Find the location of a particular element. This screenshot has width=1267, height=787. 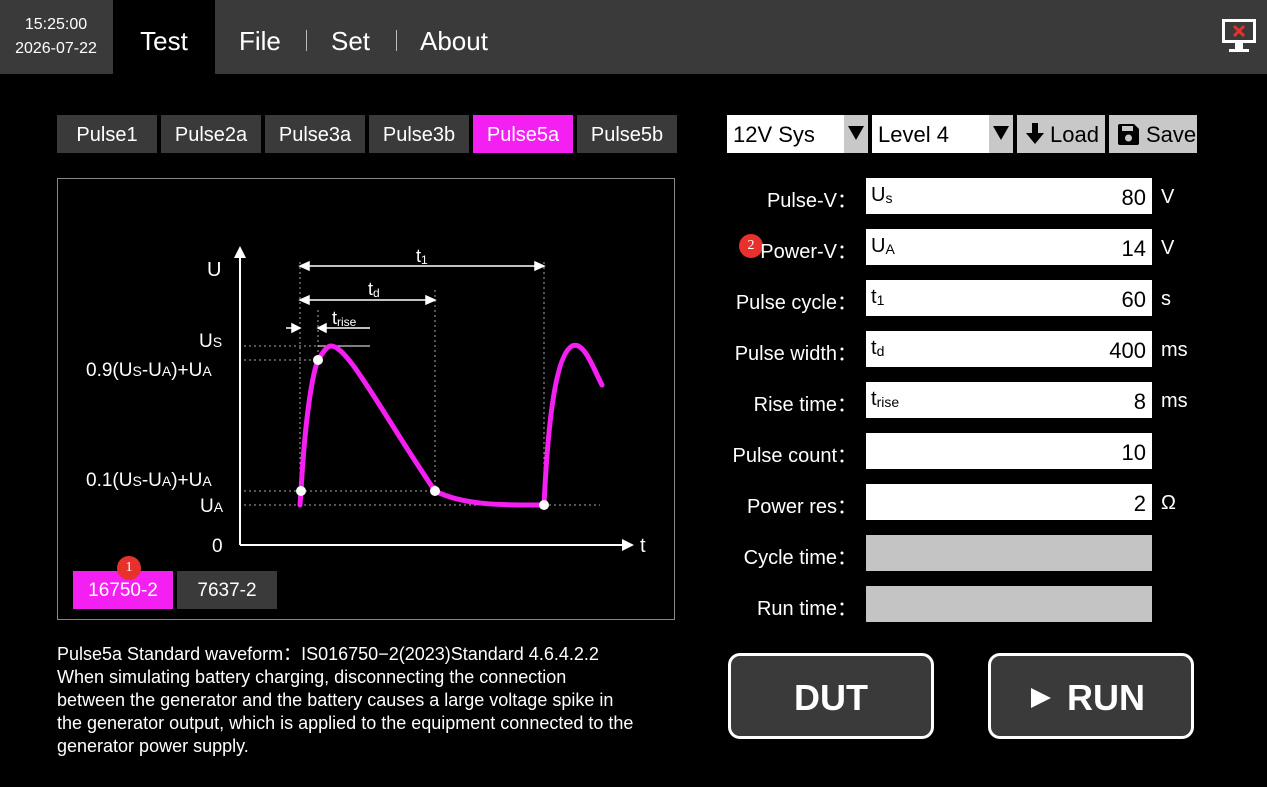

rise-time-symbol: trise is located at coordinates (885, 399).